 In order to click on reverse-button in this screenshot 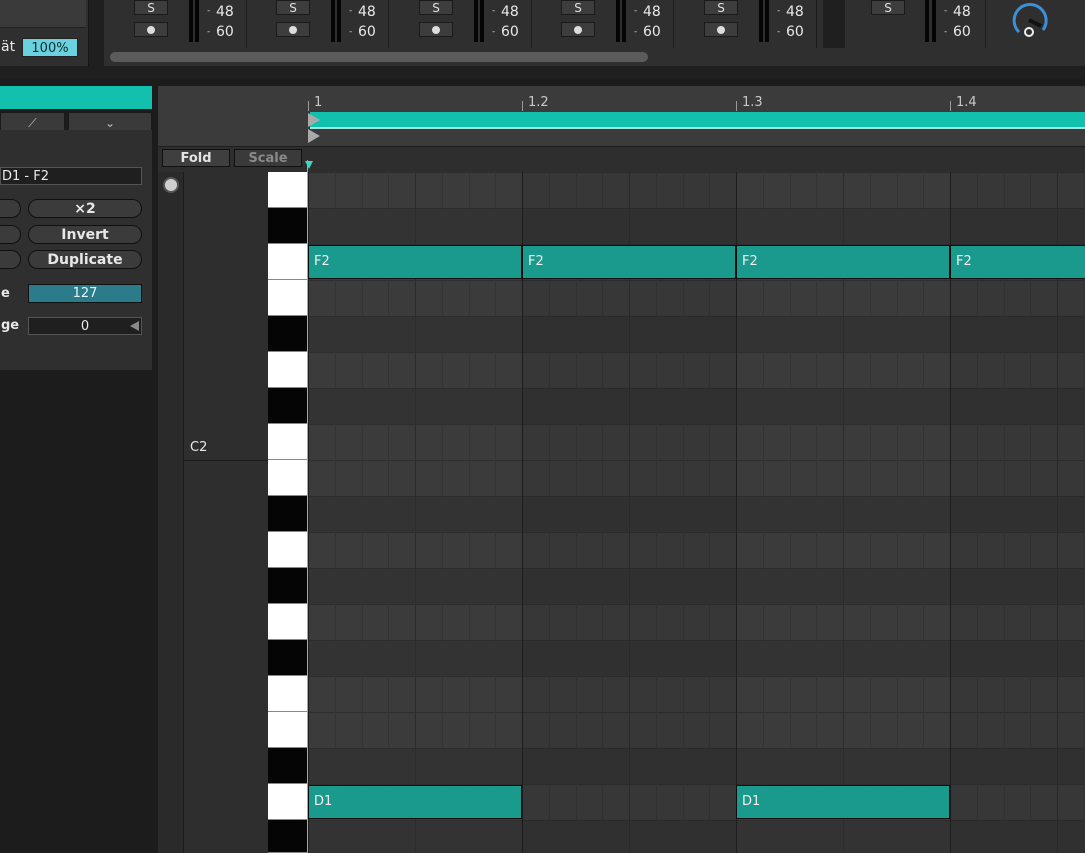, I will do `click(10, 234)`.